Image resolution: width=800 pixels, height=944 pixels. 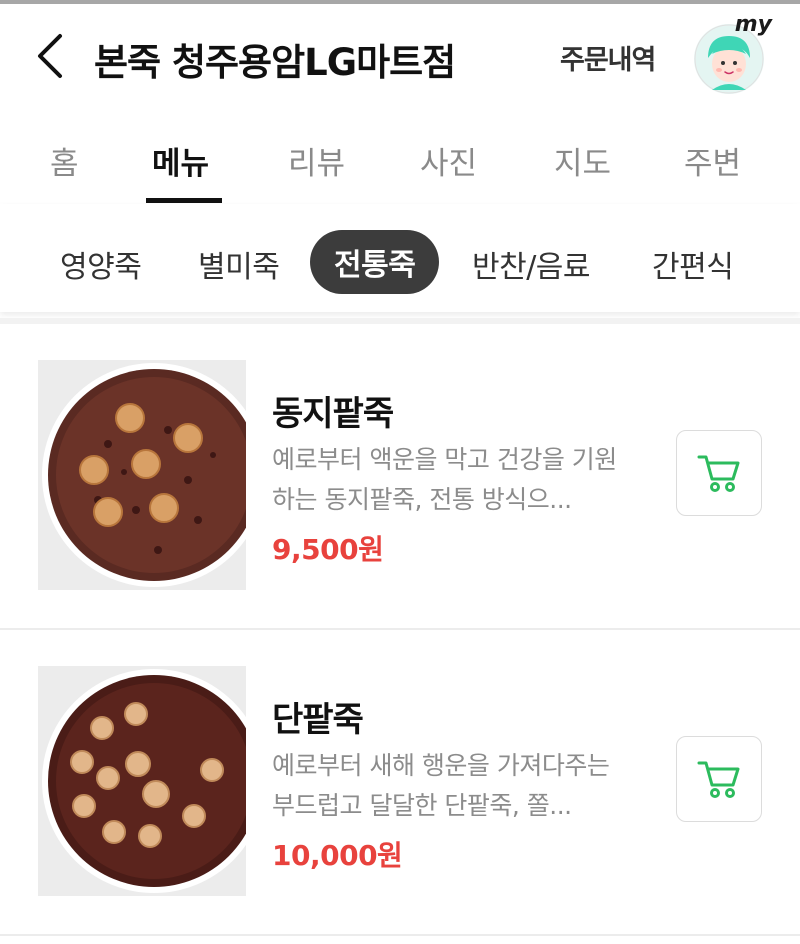 I want to click on category-side-drinks: 반찬/음료, so click(x=531, y=264).